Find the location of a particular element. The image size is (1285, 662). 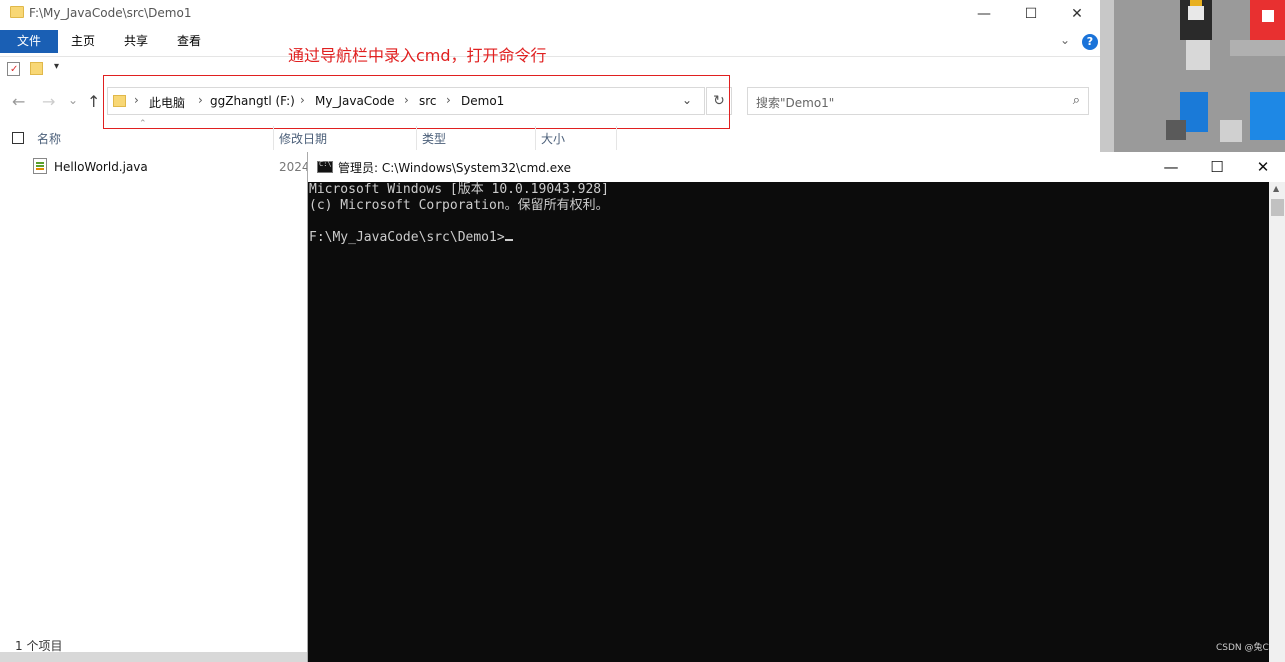

cmd-maximize-button: ☐ is located at coordinates (1217, 167).